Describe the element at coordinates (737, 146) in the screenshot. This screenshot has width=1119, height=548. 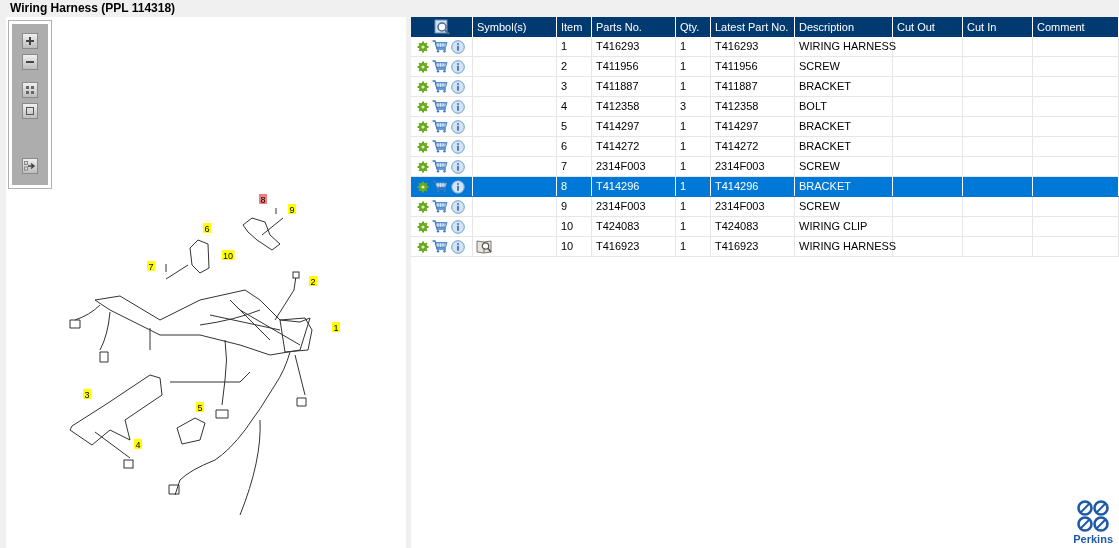
I see `table-cell: T414272` at that location.